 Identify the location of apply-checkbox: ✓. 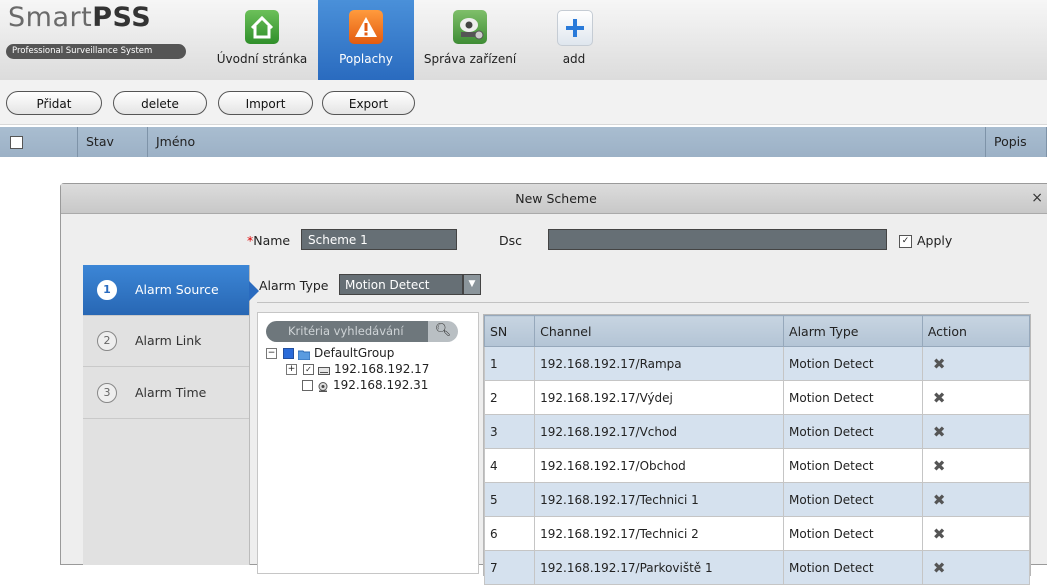
(905, 241).